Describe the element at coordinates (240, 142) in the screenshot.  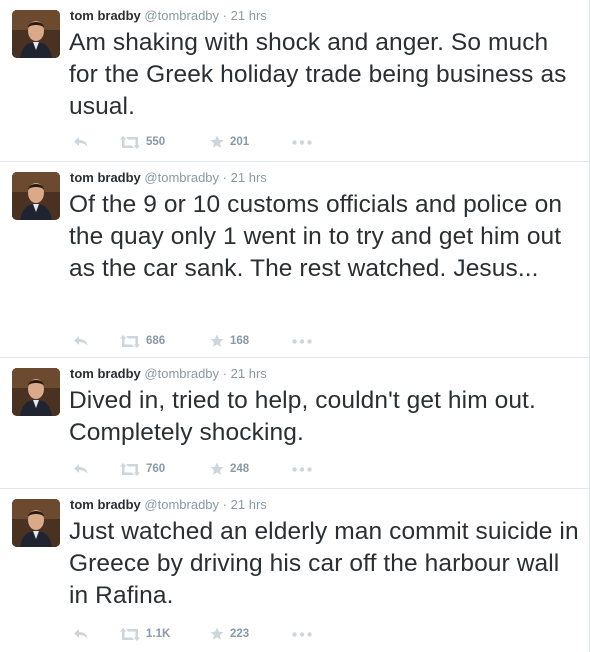
I see `favorite-count: 201` at that location.